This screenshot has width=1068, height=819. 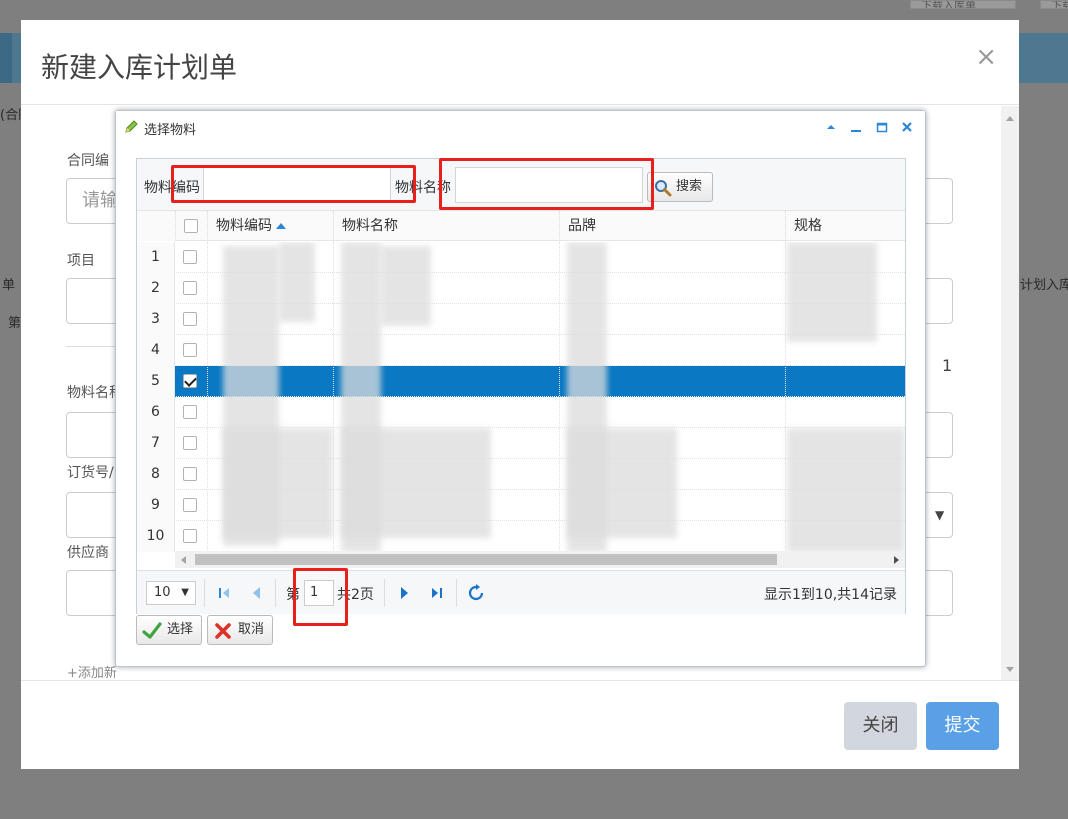 I want to click on select-button: 选择, so click(x=169, y=630).